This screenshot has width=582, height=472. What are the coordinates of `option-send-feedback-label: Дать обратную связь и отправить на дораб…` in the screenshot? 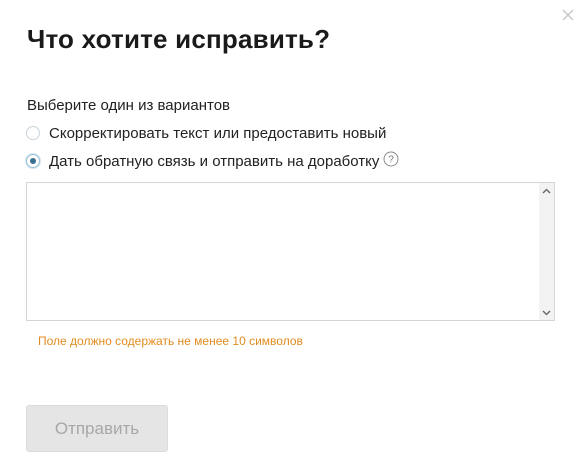 It's located at (214, 161).